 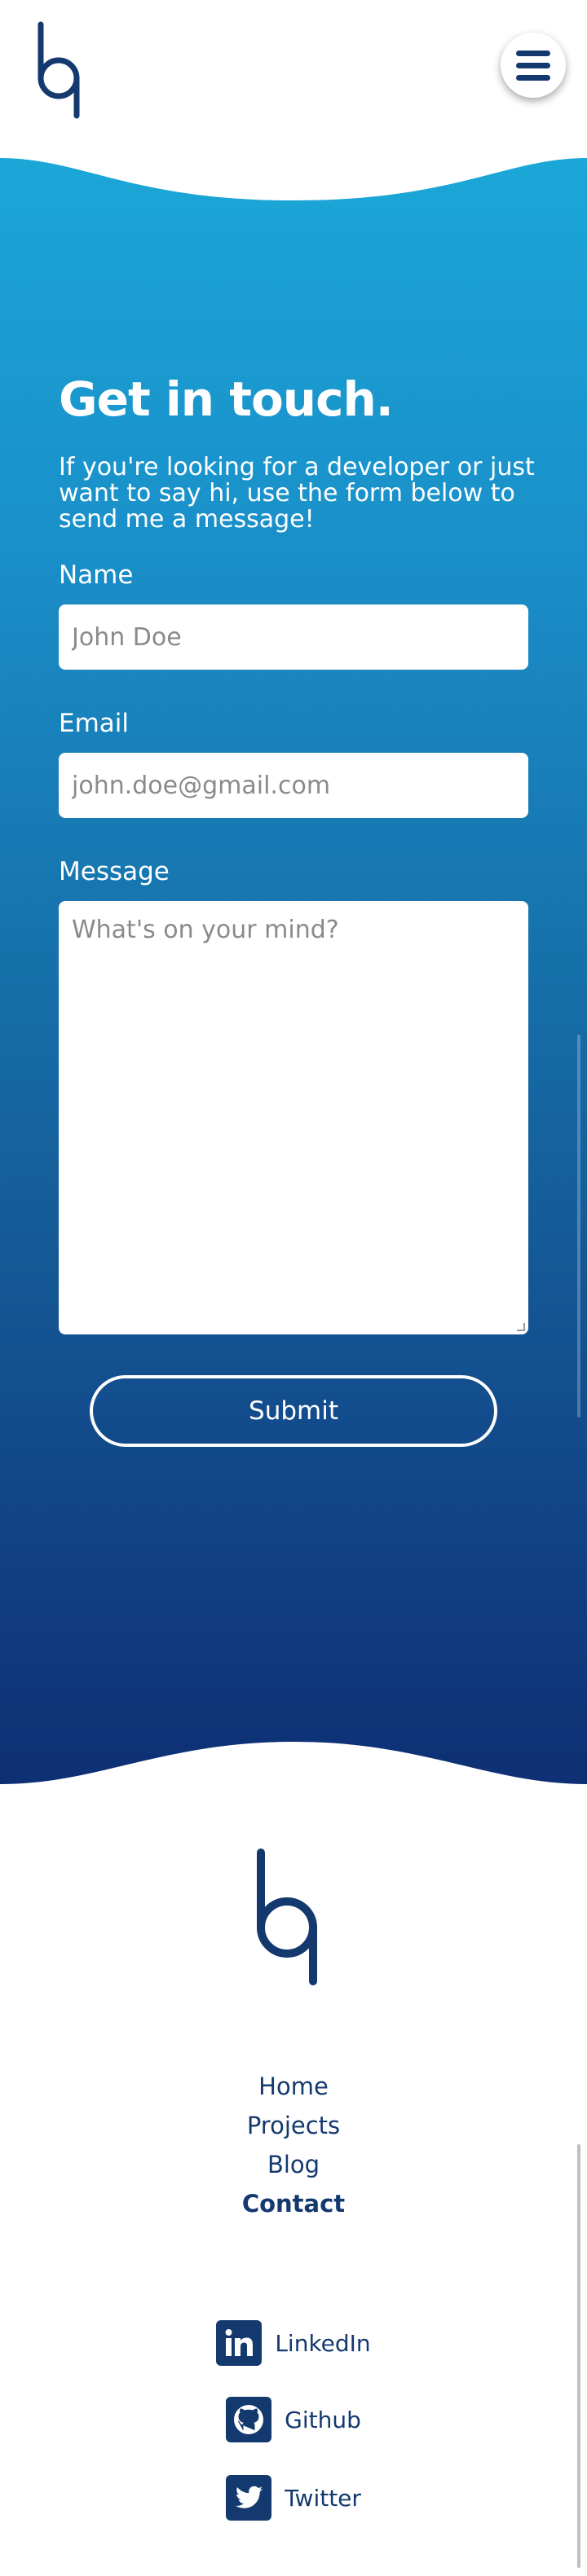 What do you see at coordinates (323, 2343) in the screenshot?
I see `linkedin-label: LinkedIn` at bounding box center [323, 2343].